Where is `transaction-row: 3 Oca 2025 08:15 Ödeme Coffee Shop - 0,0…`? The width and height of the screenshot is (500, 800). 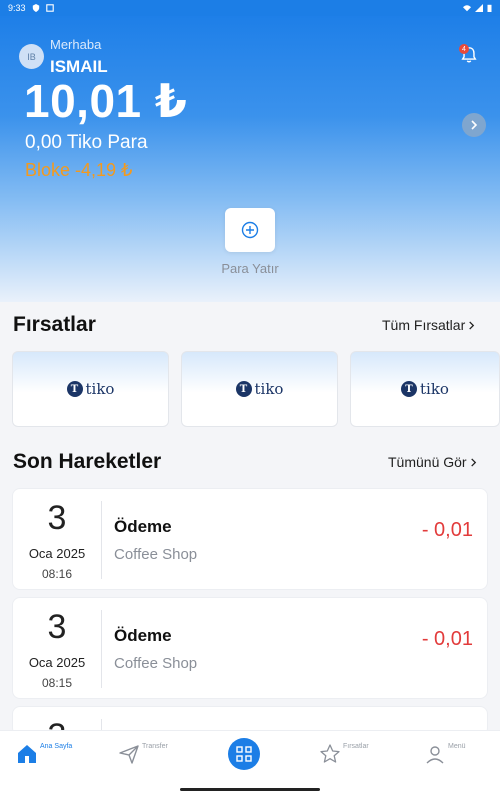
transaction-row: 3 Oca 2025 08:15 Ödeme Coffee Shop - 0,0… is located at coordinates (250, 648).